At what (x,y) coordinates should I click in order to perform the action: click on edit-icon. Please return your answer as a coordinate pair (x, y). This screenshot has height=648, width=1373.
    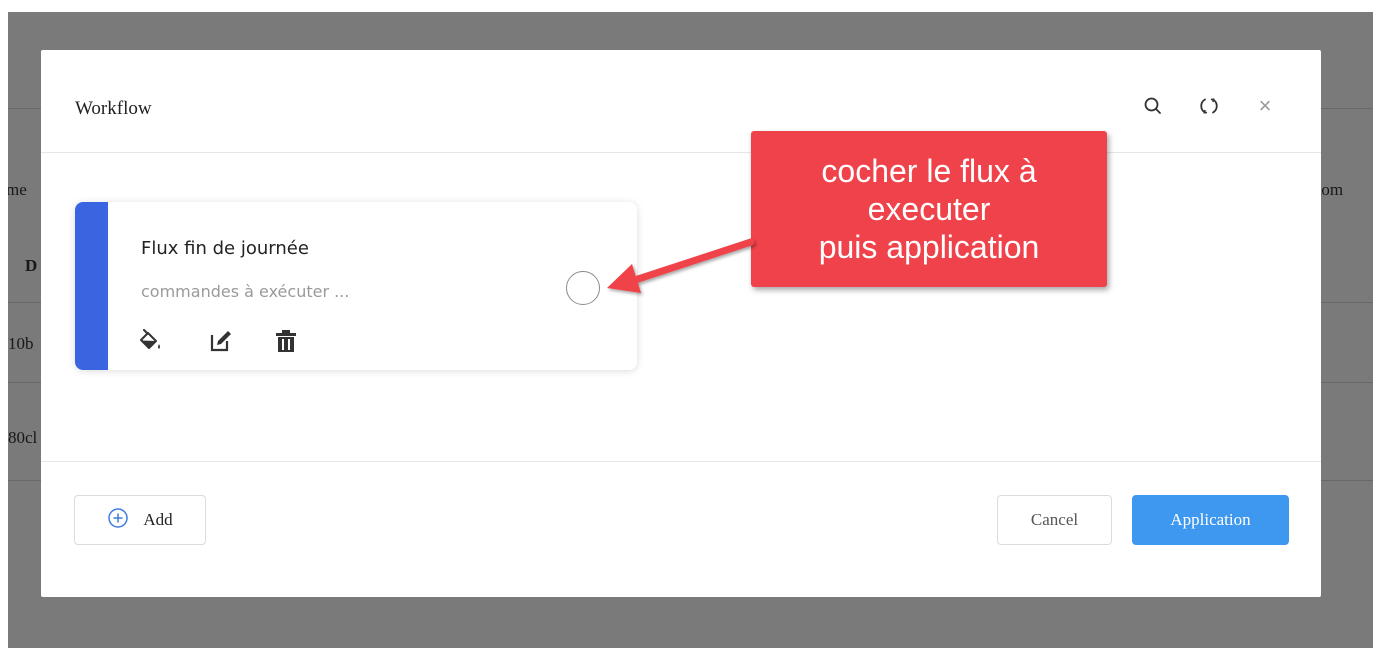
    Looking at the image, I should click on (221, 341).